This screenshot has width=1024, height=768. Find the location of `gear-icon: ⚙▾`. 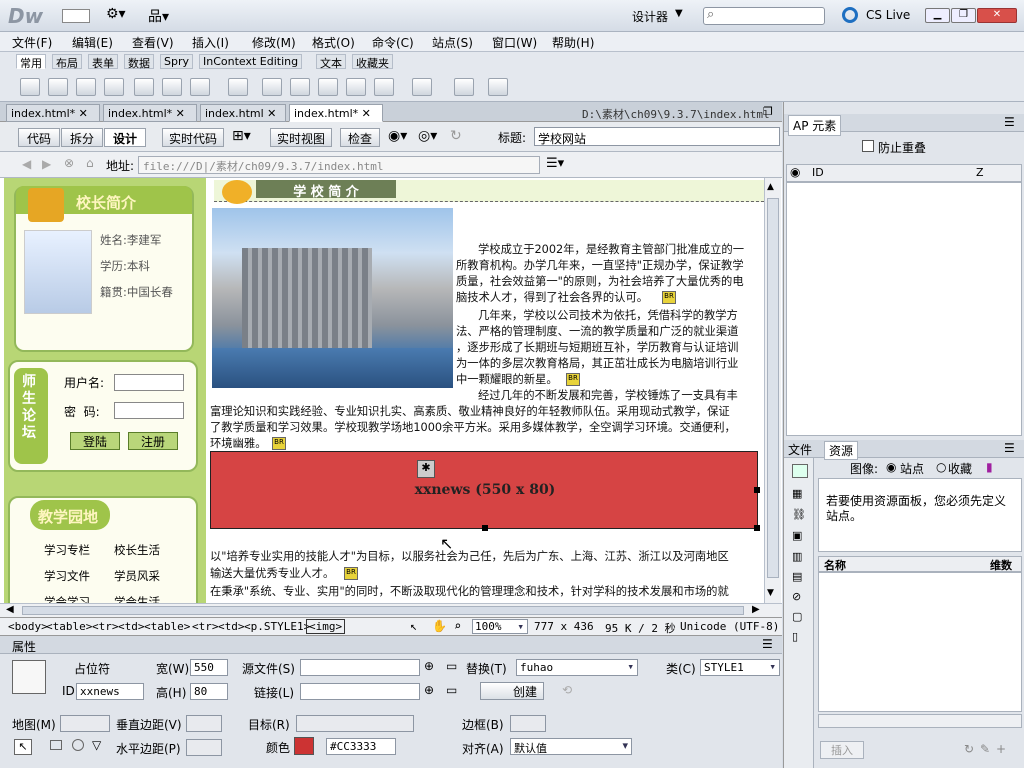

gear-icon: ⚙▾ is located at coordinates (116, 14).